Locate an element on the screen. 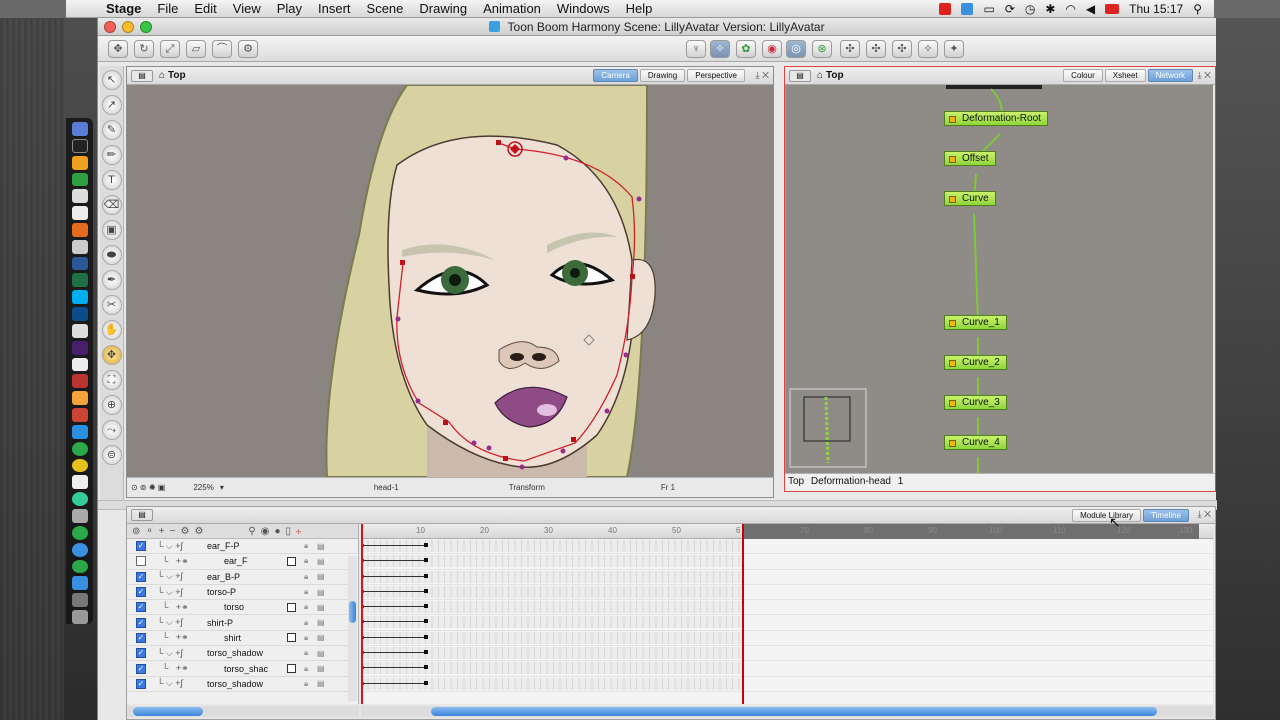  node-deformation-root: Deformation-Root is located at coordinates (996, 118).